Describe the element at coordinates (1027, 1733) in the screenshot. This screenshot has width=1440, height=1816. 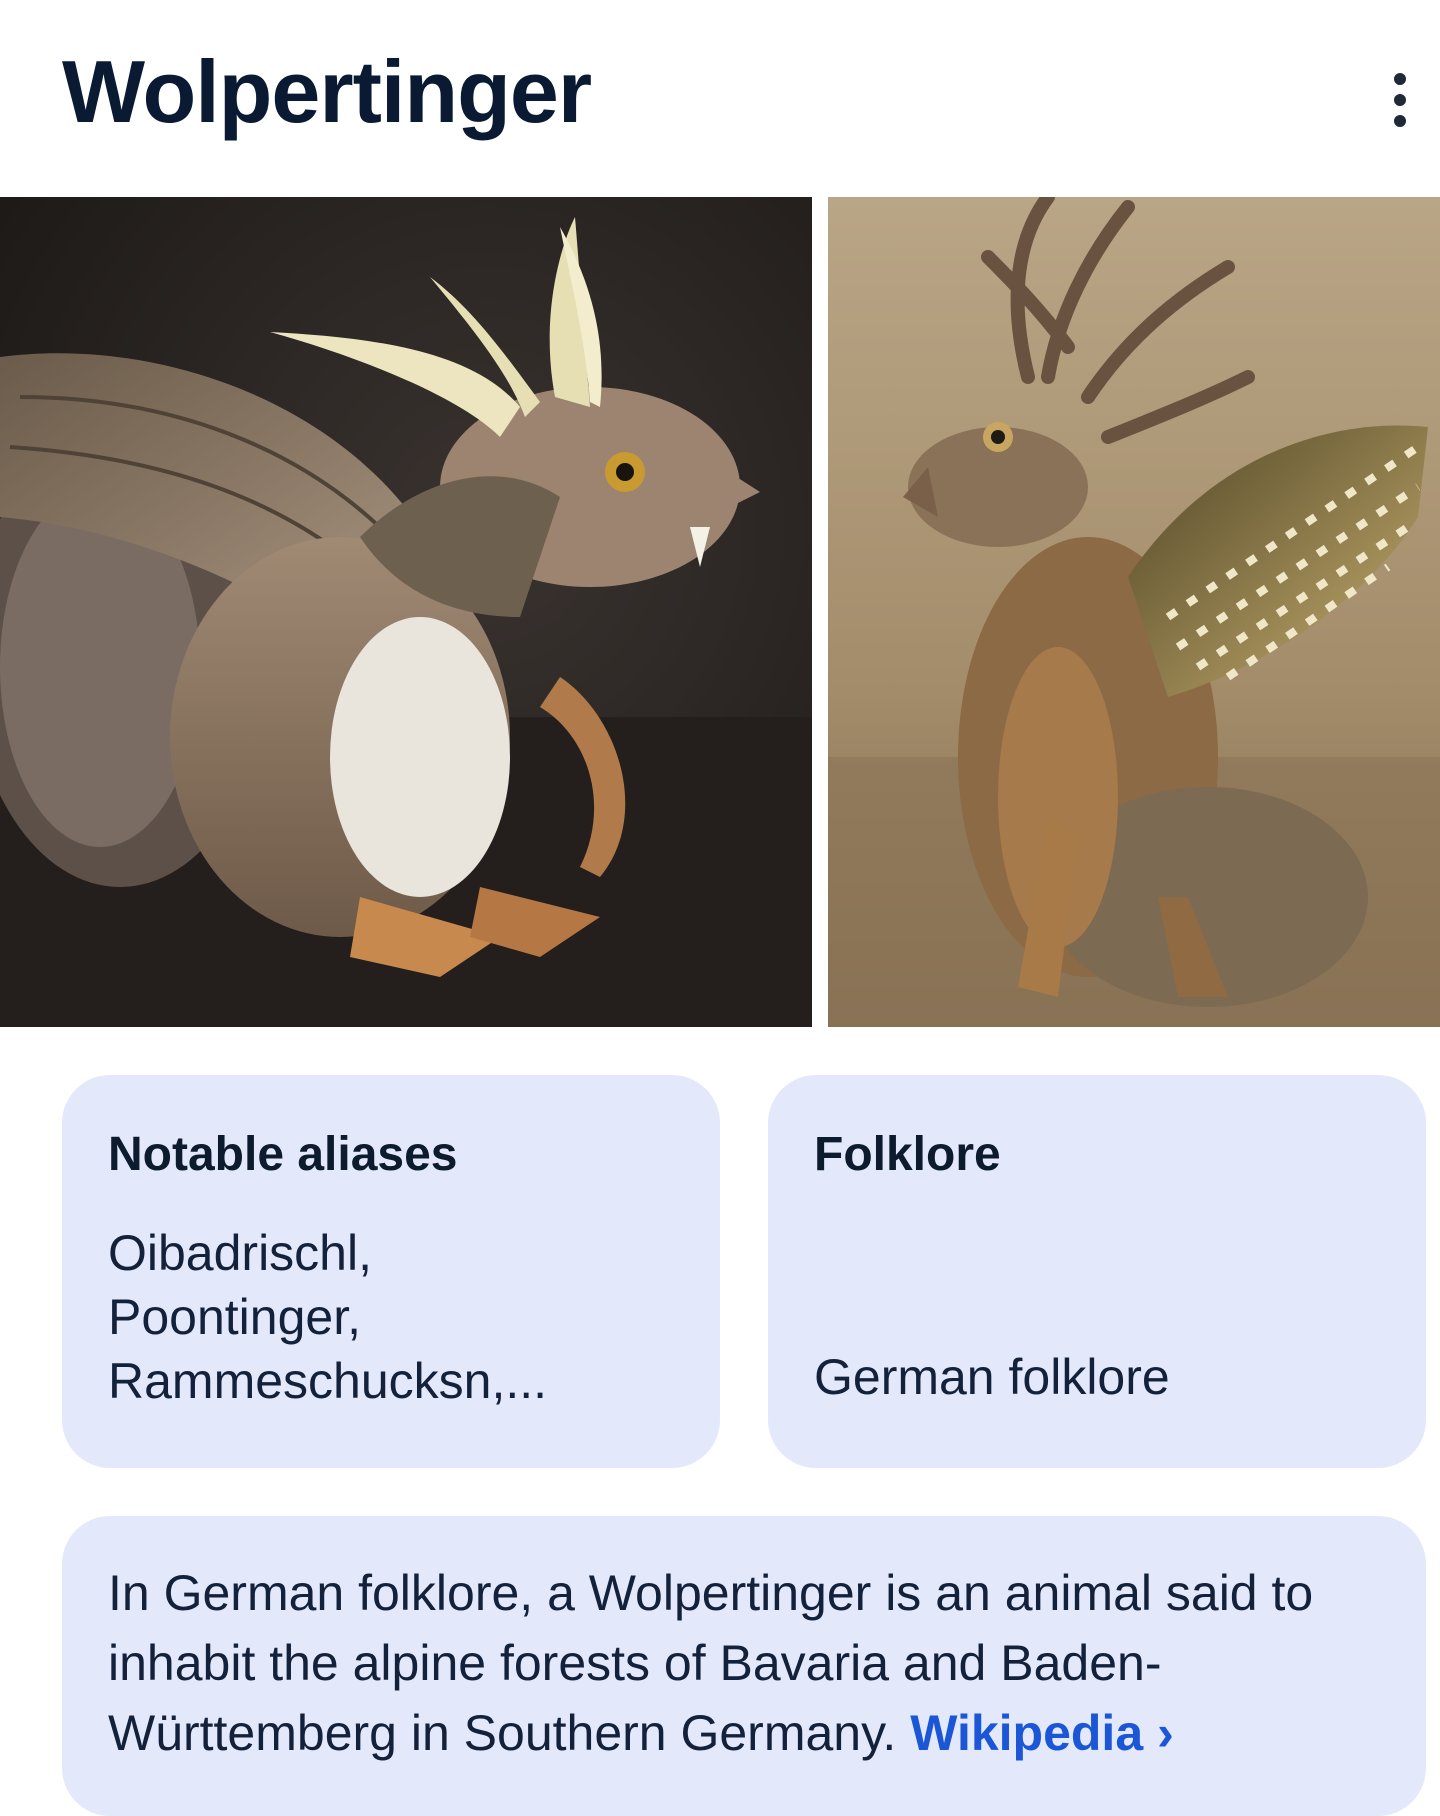
I see `wikipedia-link-label: Wikipedia` at that location.